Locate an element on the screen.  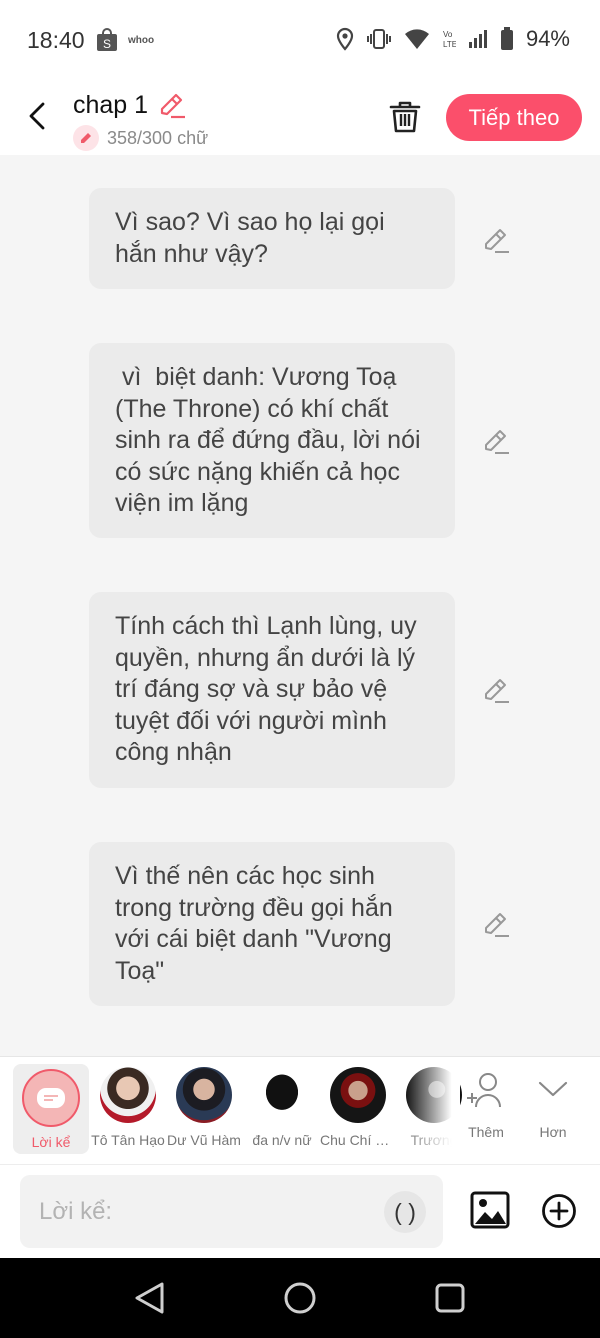
battery-percent: 94% is located at coordinates (547, 38).